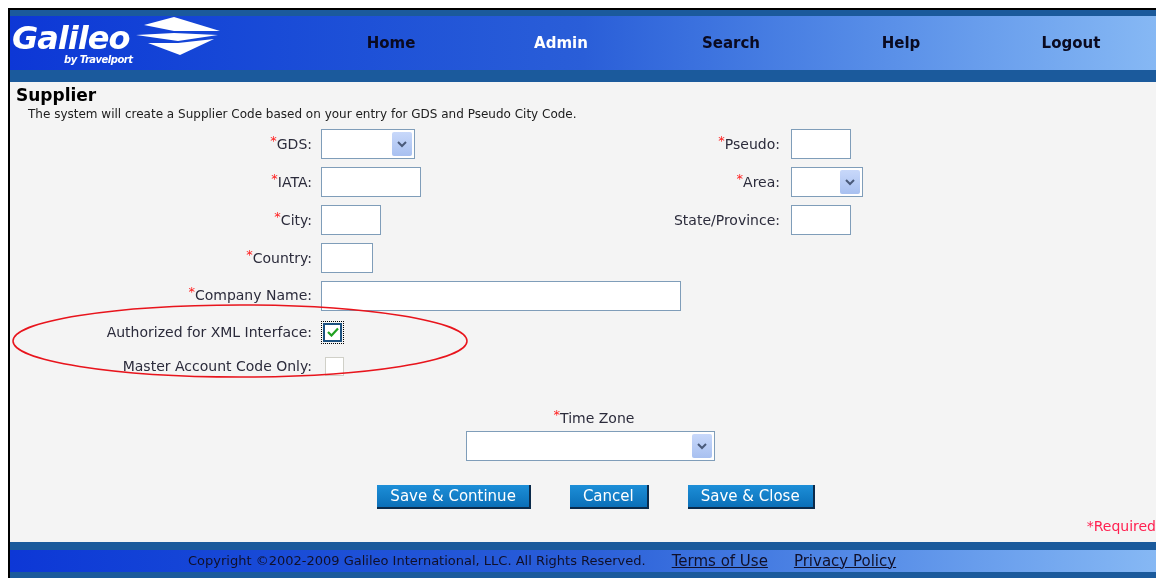 The height and width of the screenshot is (578, 1156). I want to click on nav-link: Home, so click(391, 43).